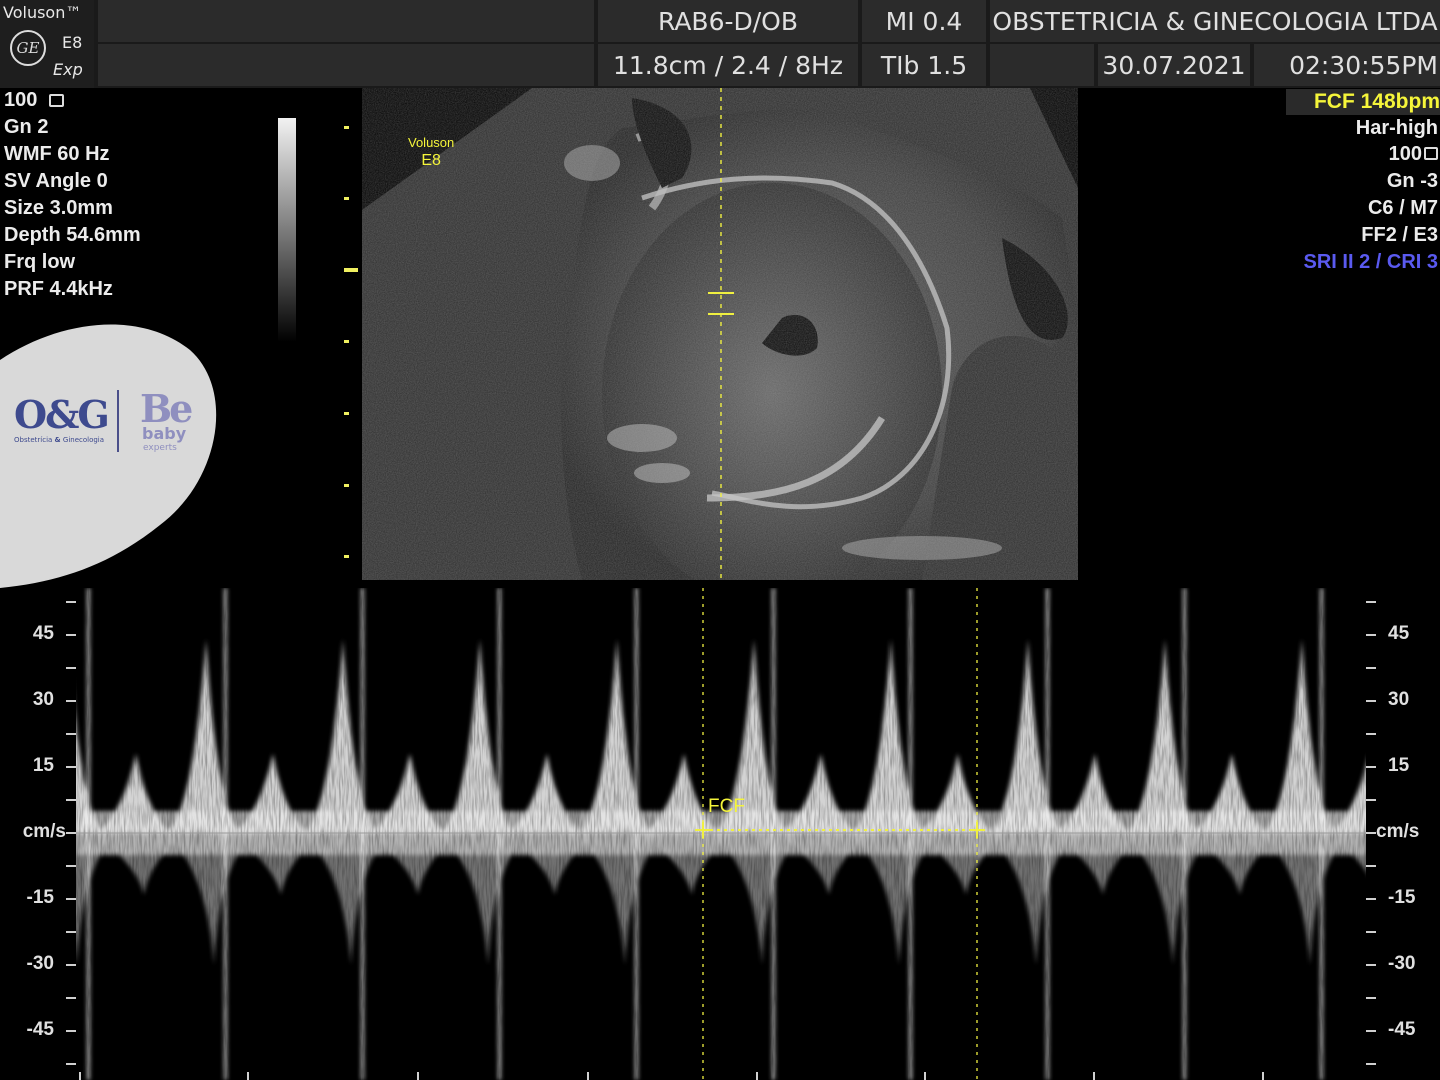  I want to click on brand-model: E8, so click(72, 42).